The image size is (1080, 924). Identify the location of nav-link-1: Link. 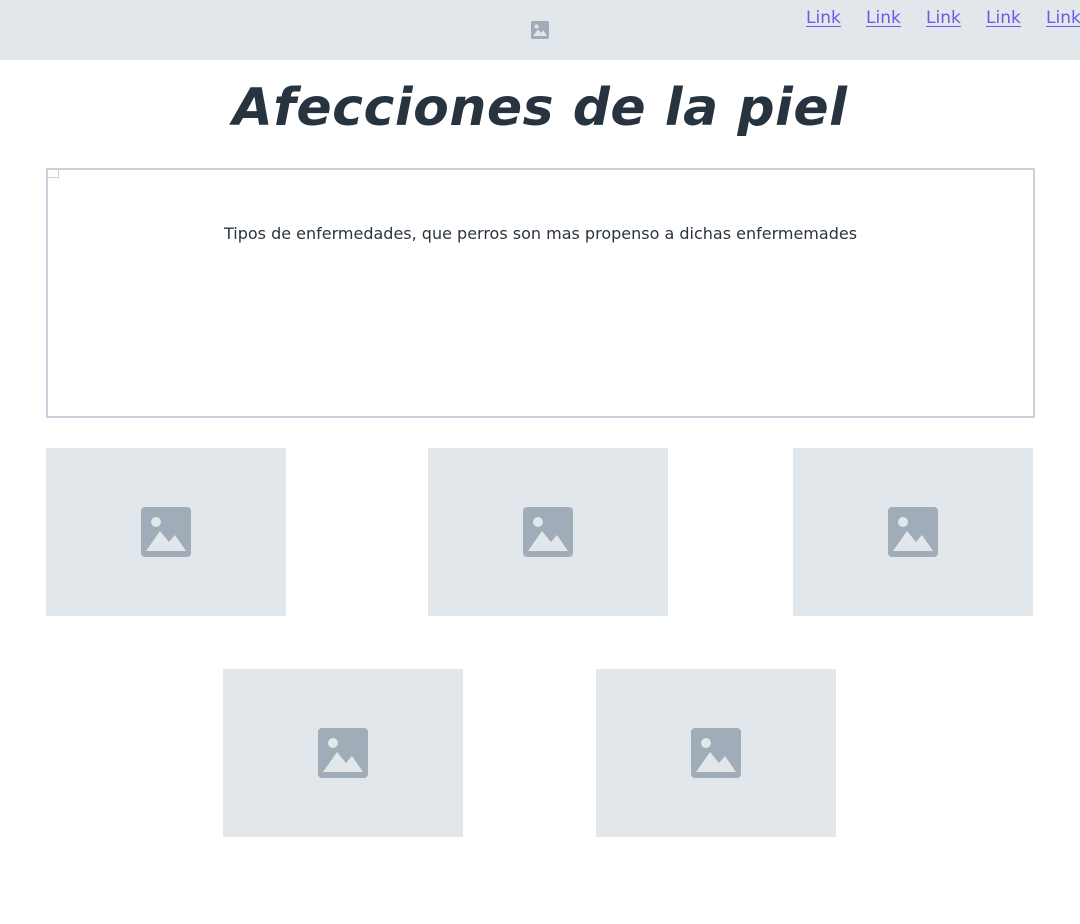
(823, 18).